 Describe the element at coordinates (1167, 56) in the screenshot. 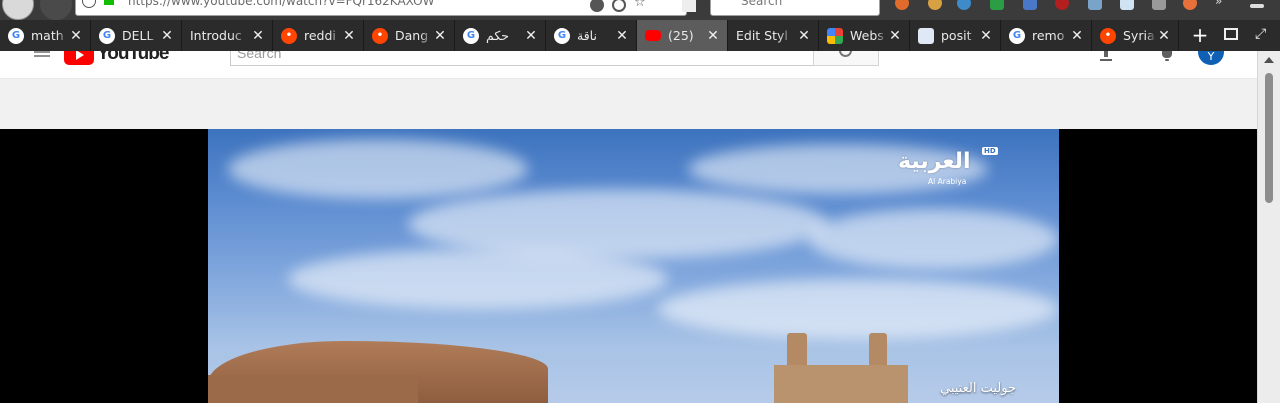

I see `notifications-bell-icon` at that location.